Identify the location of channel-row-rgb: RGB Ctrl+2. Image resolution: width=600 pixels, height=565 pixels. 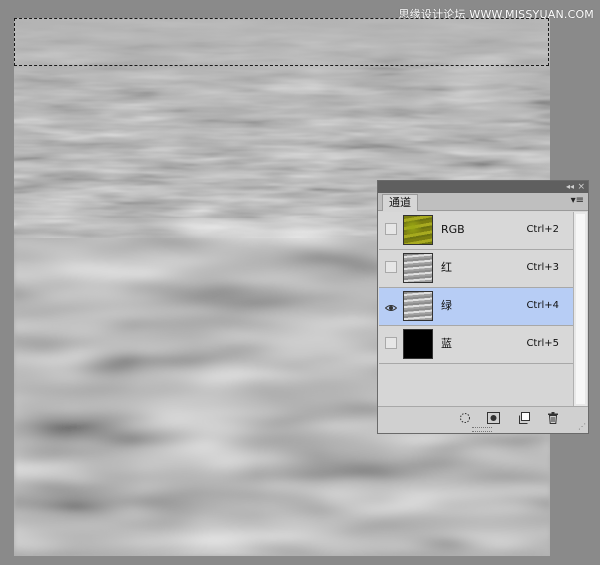
(476, 231).